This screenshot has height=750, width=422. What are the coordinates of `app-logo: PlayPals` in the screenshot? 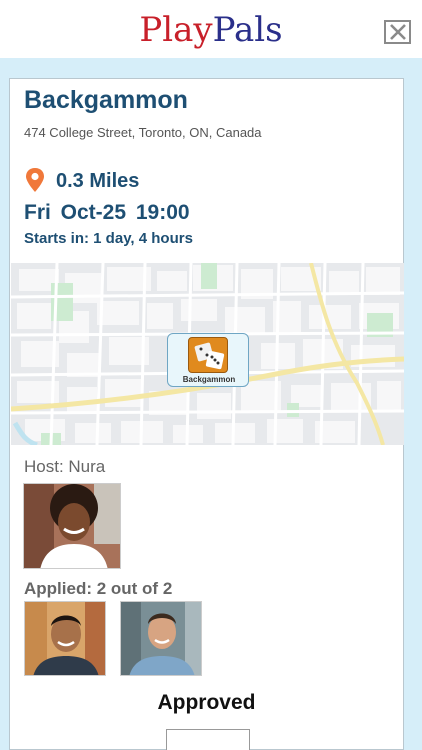 It's located at (211, 30).